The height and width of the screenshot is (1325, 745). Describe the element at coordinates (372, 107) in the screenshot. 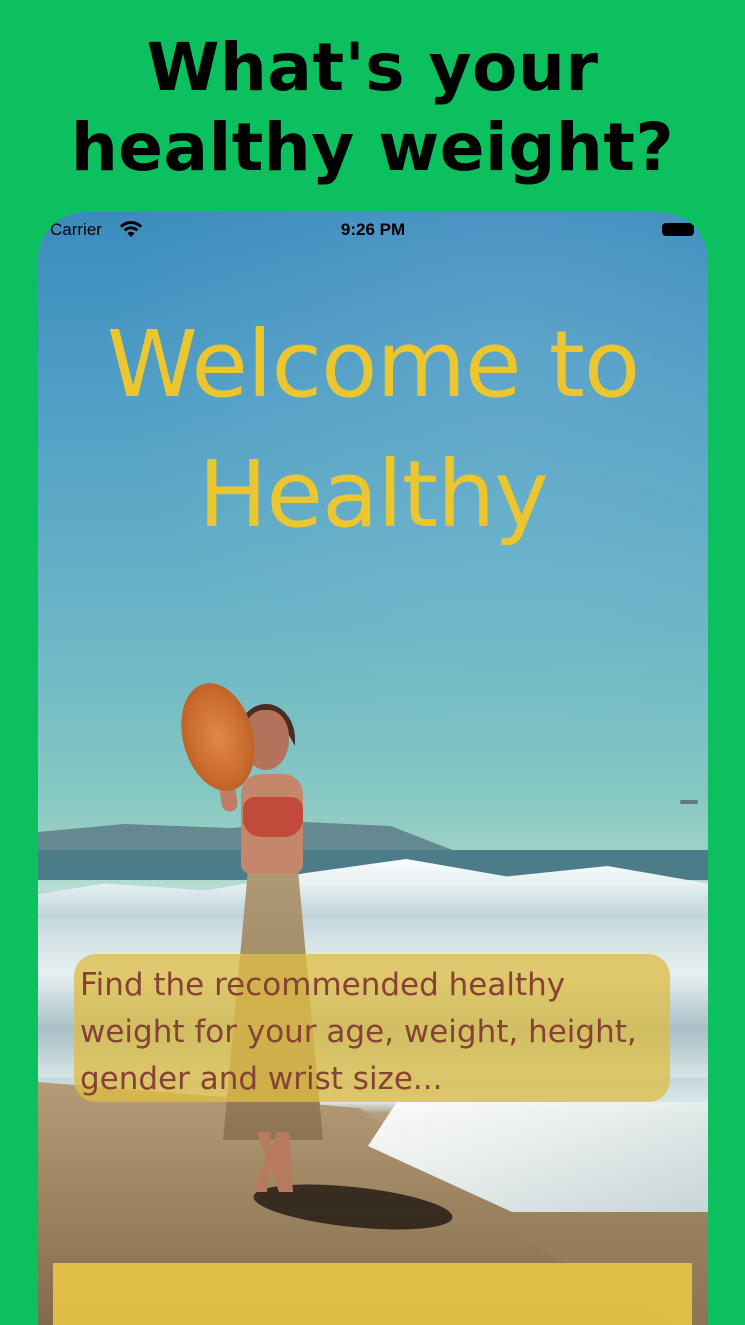

I see `promo-headline: What's your healthy weight?` at that location.